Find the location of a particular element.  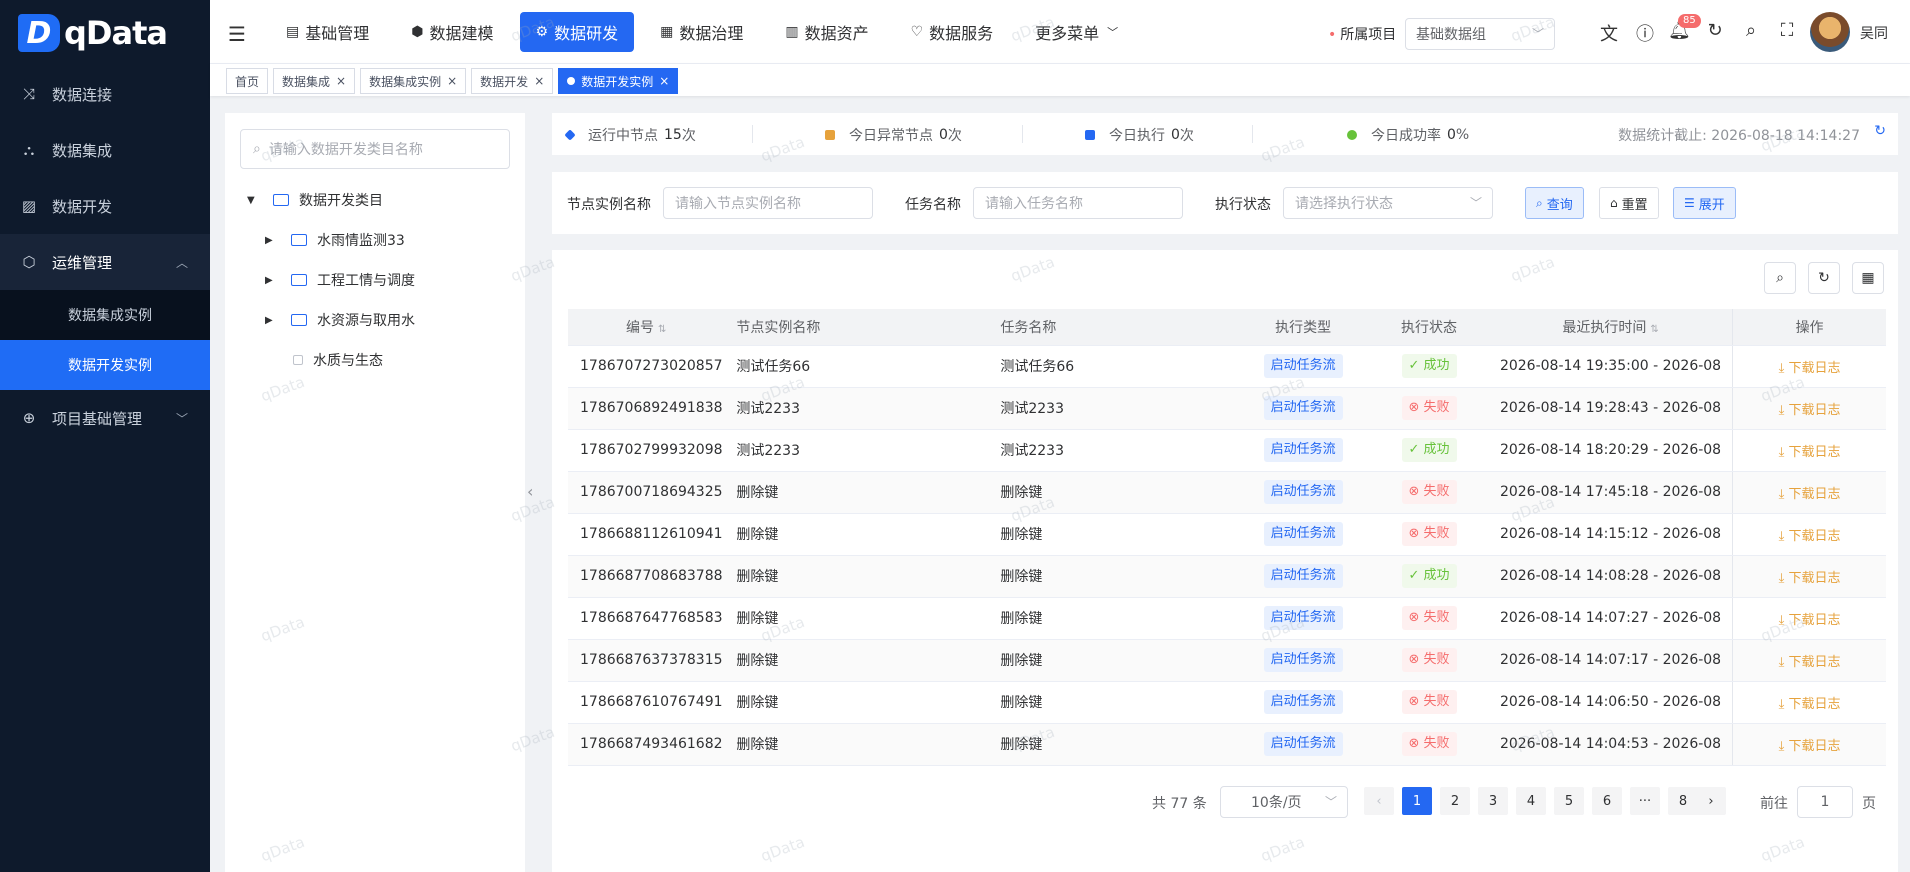

nav-label: 数据服务 is located at coordinates (961, 33).